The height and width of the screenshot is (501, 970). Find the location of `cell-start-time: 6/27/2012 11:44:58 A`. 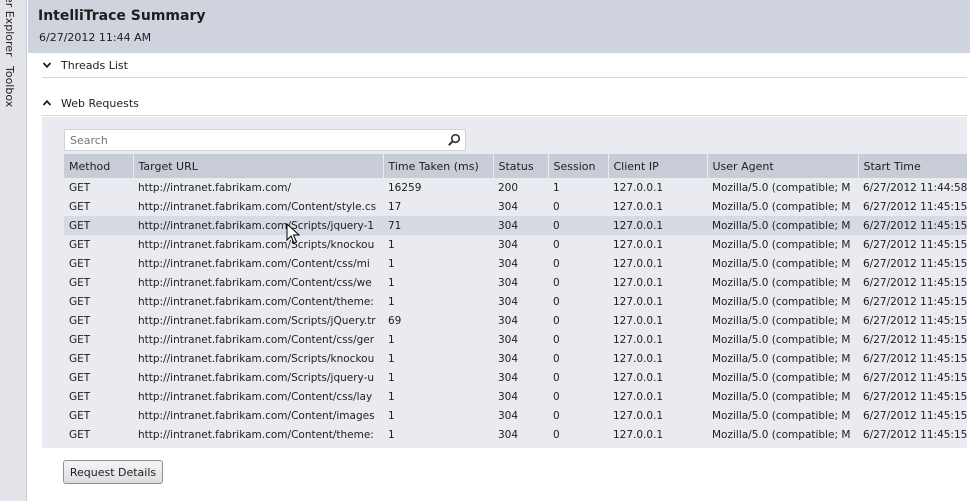

cell-start-time: 6/27/2012 11:44:58 A is located at coordinates (915, 187).